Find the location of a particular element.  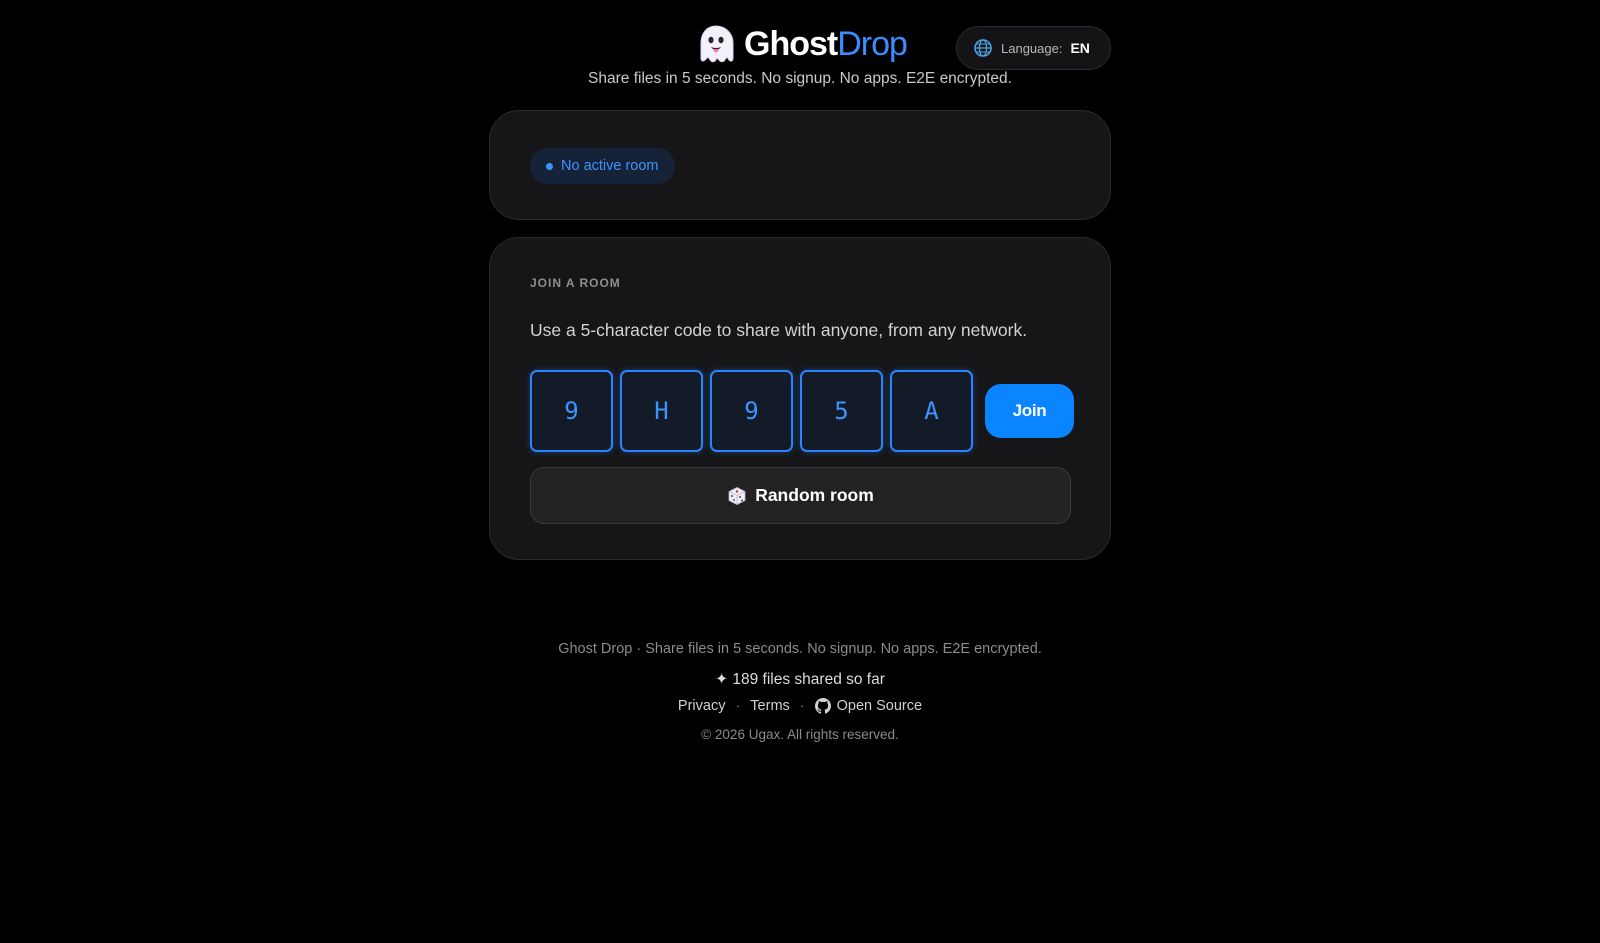

privacy-link: Privacy is located at coordinates (702, 706).